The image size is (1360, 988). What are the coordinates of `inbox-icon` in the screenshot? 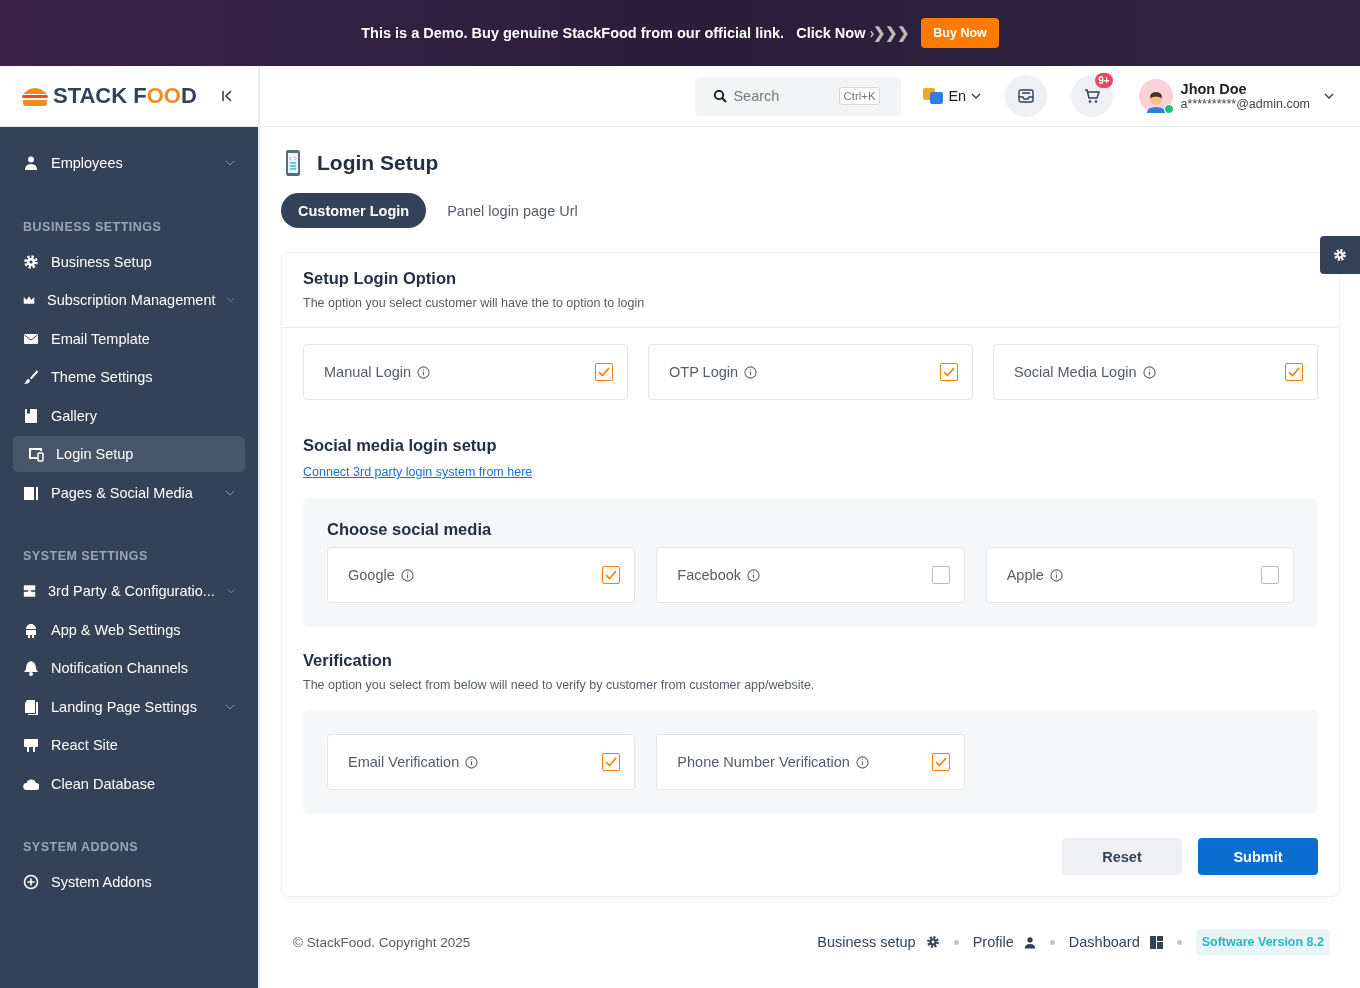 It's located at (1026, 96).